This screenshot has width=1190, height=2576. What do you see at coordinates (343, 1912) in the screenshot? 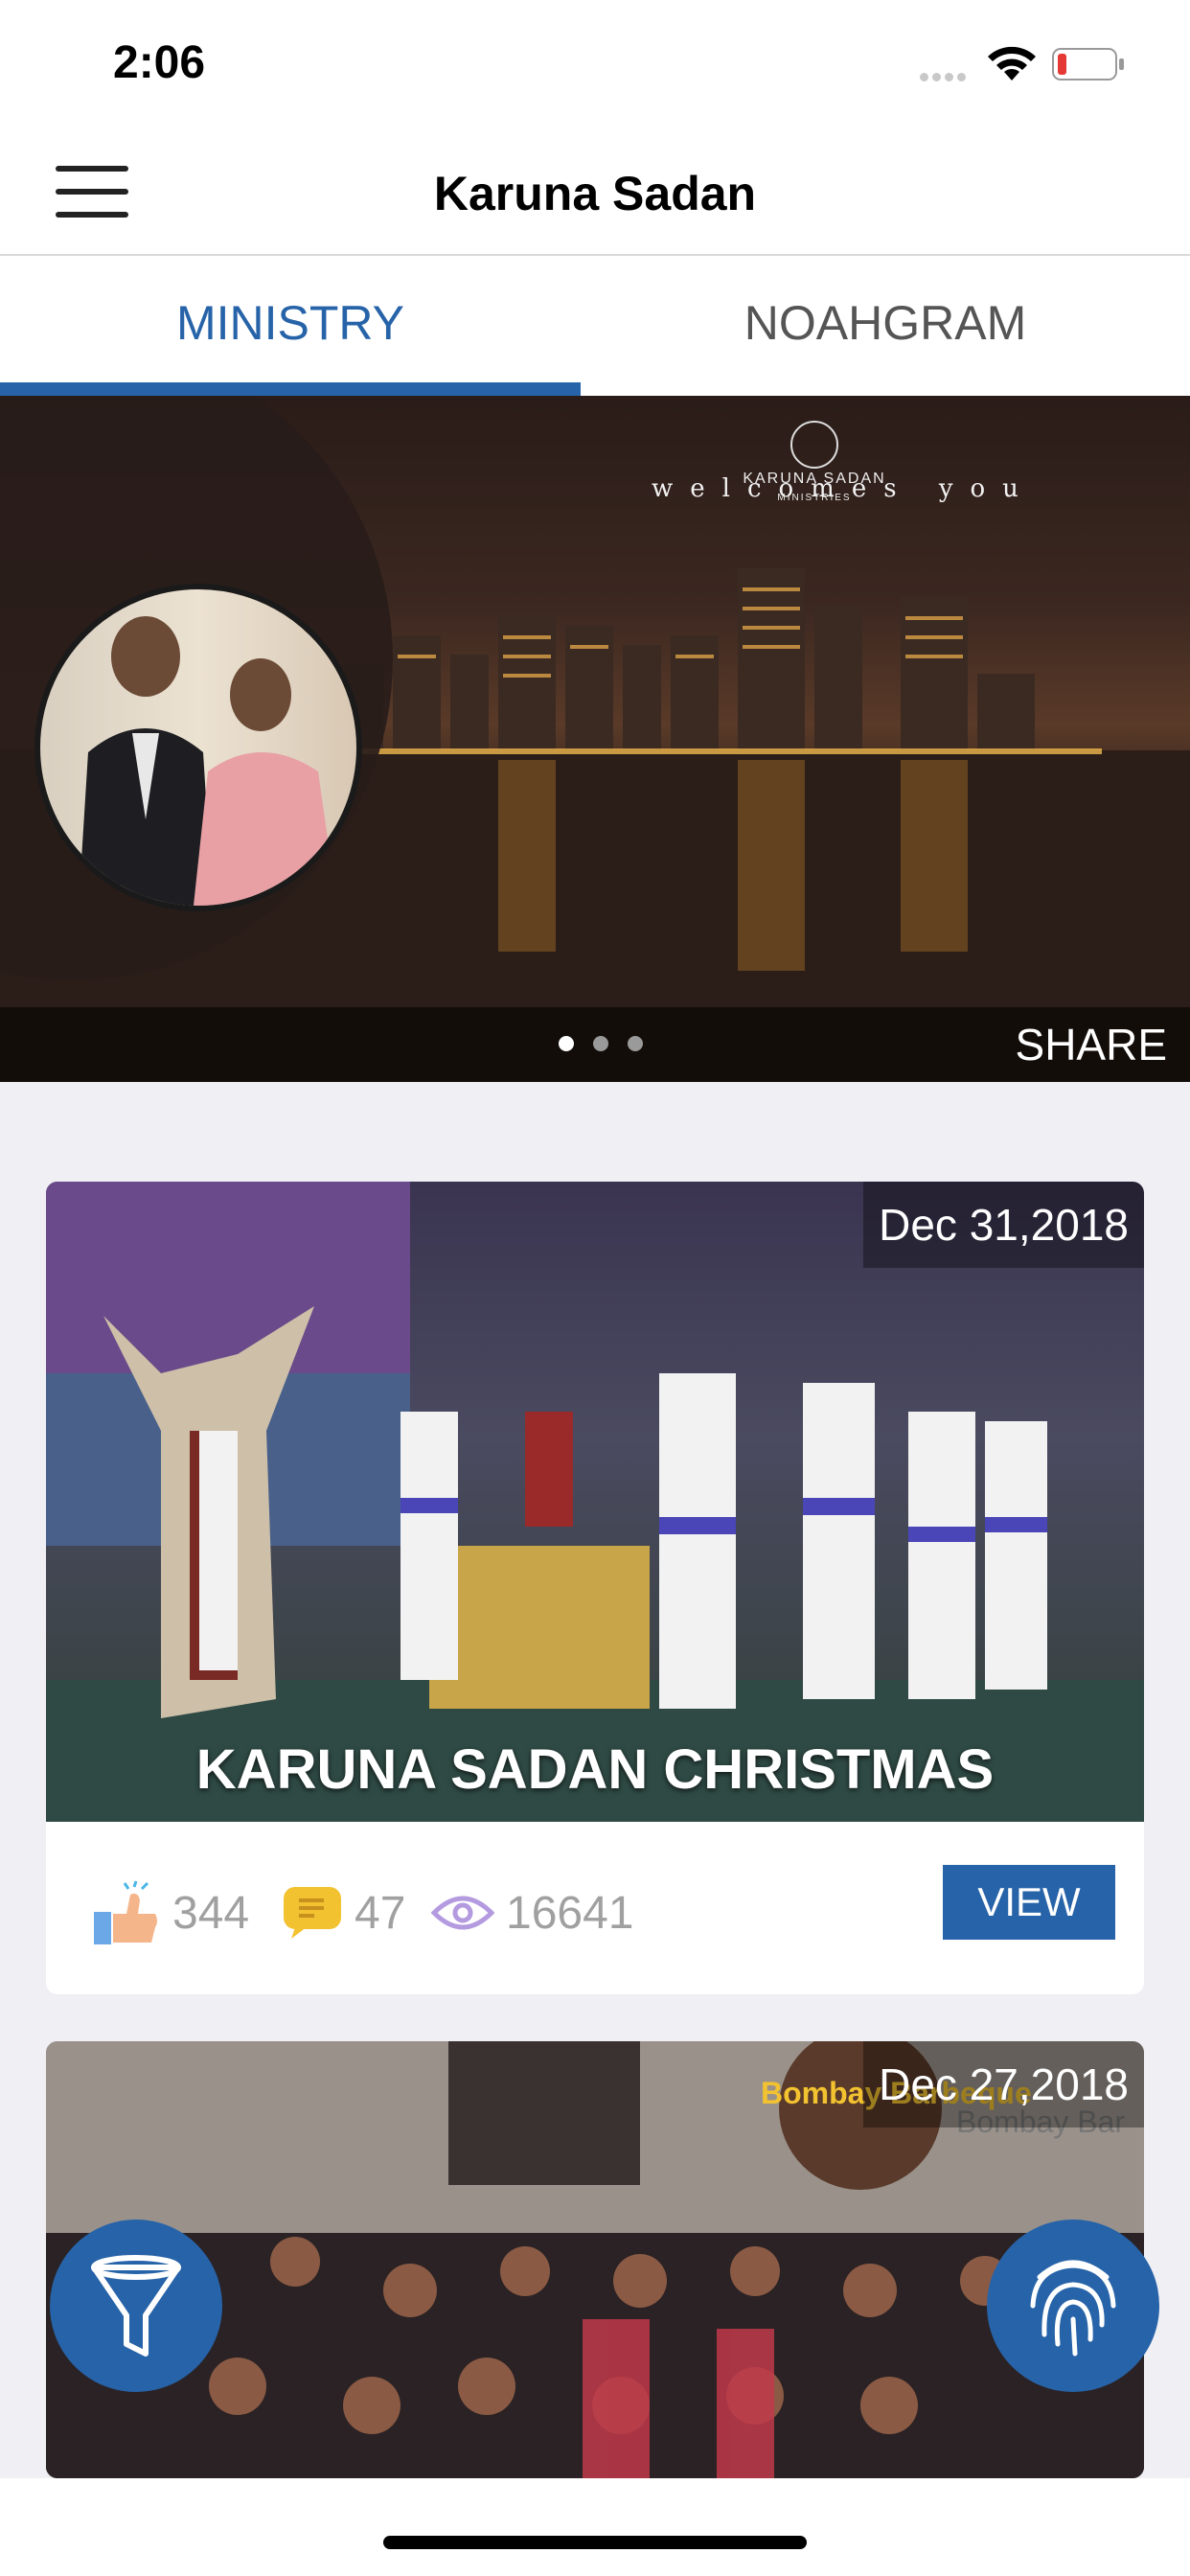
I see `comments-stat: 47` at bounding box center [343, 1912].